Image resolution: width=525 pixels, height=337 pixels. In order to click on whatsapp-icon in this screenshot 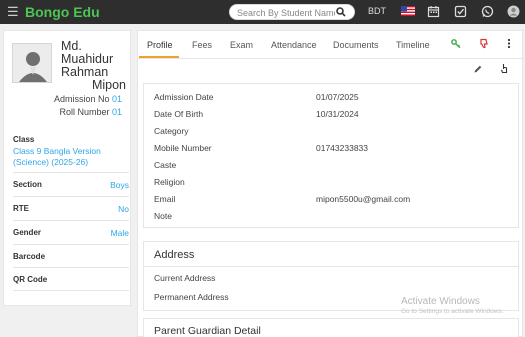, I will do `click(487, 11)`.